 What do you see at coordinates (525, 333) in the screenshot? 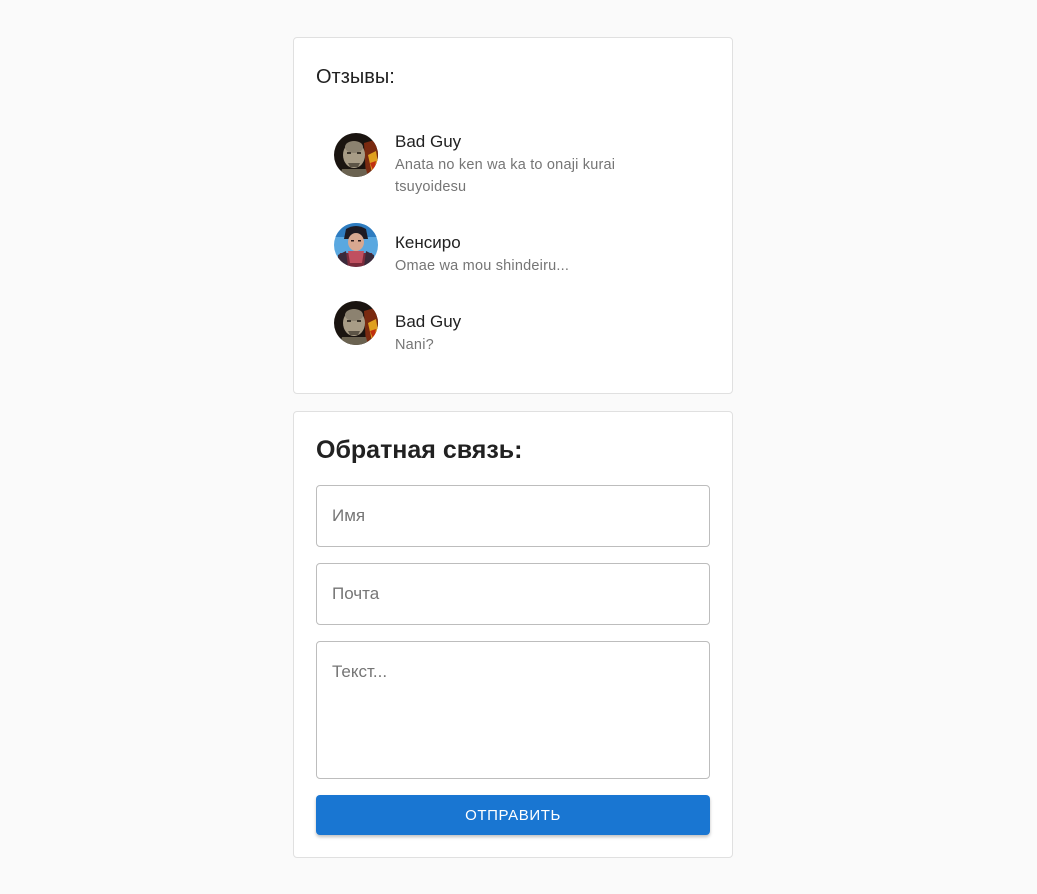
I see `review-body: Bad Guy Nani?` at bounding box center [525, 333].